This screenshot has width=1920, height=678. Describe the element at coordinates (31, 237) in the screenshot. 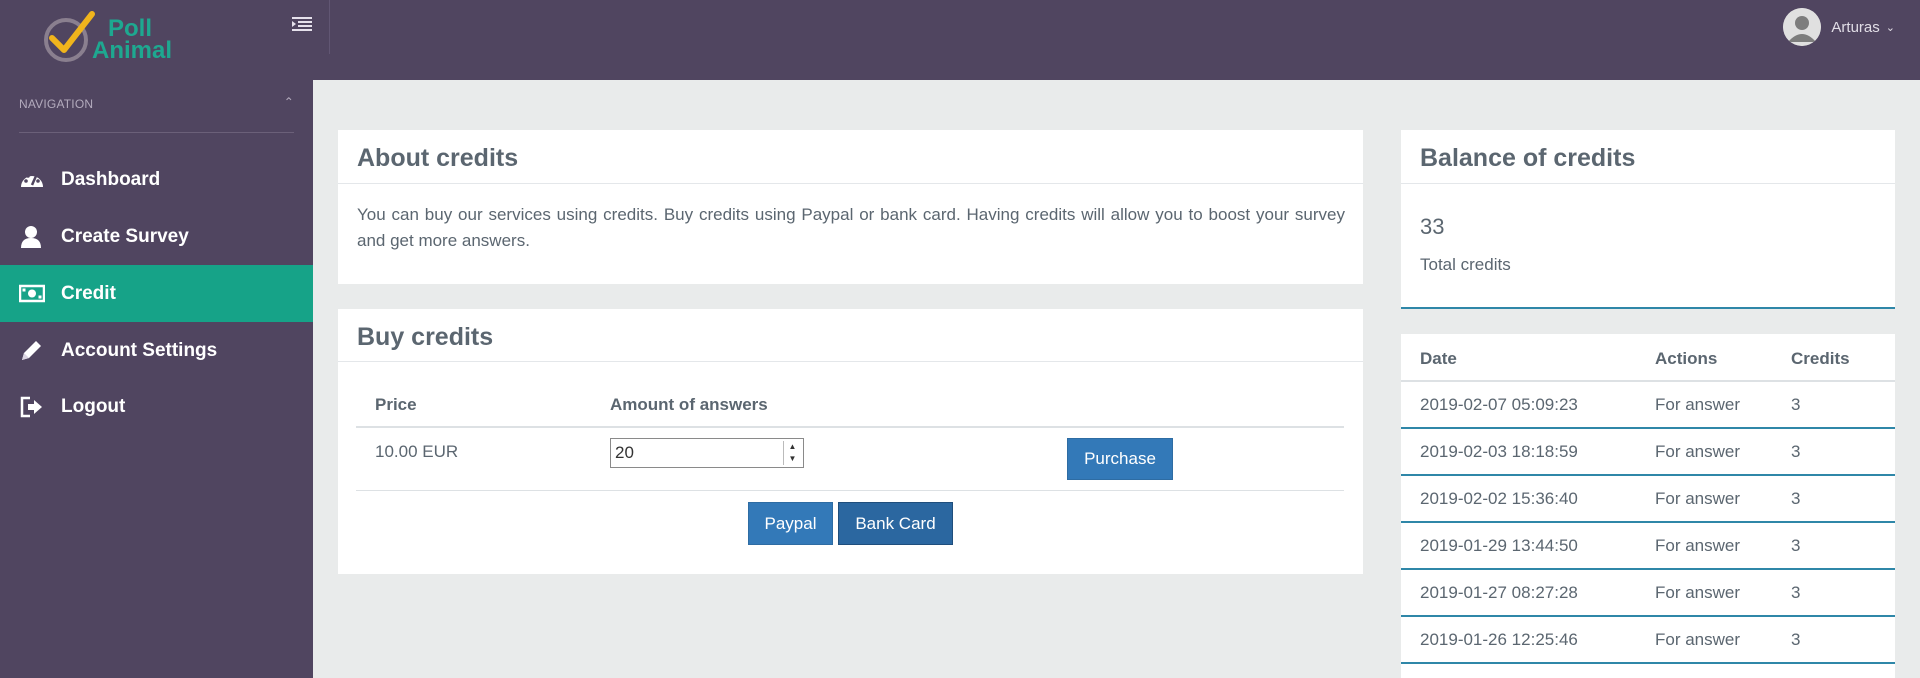

I see `user-icon` at that location.